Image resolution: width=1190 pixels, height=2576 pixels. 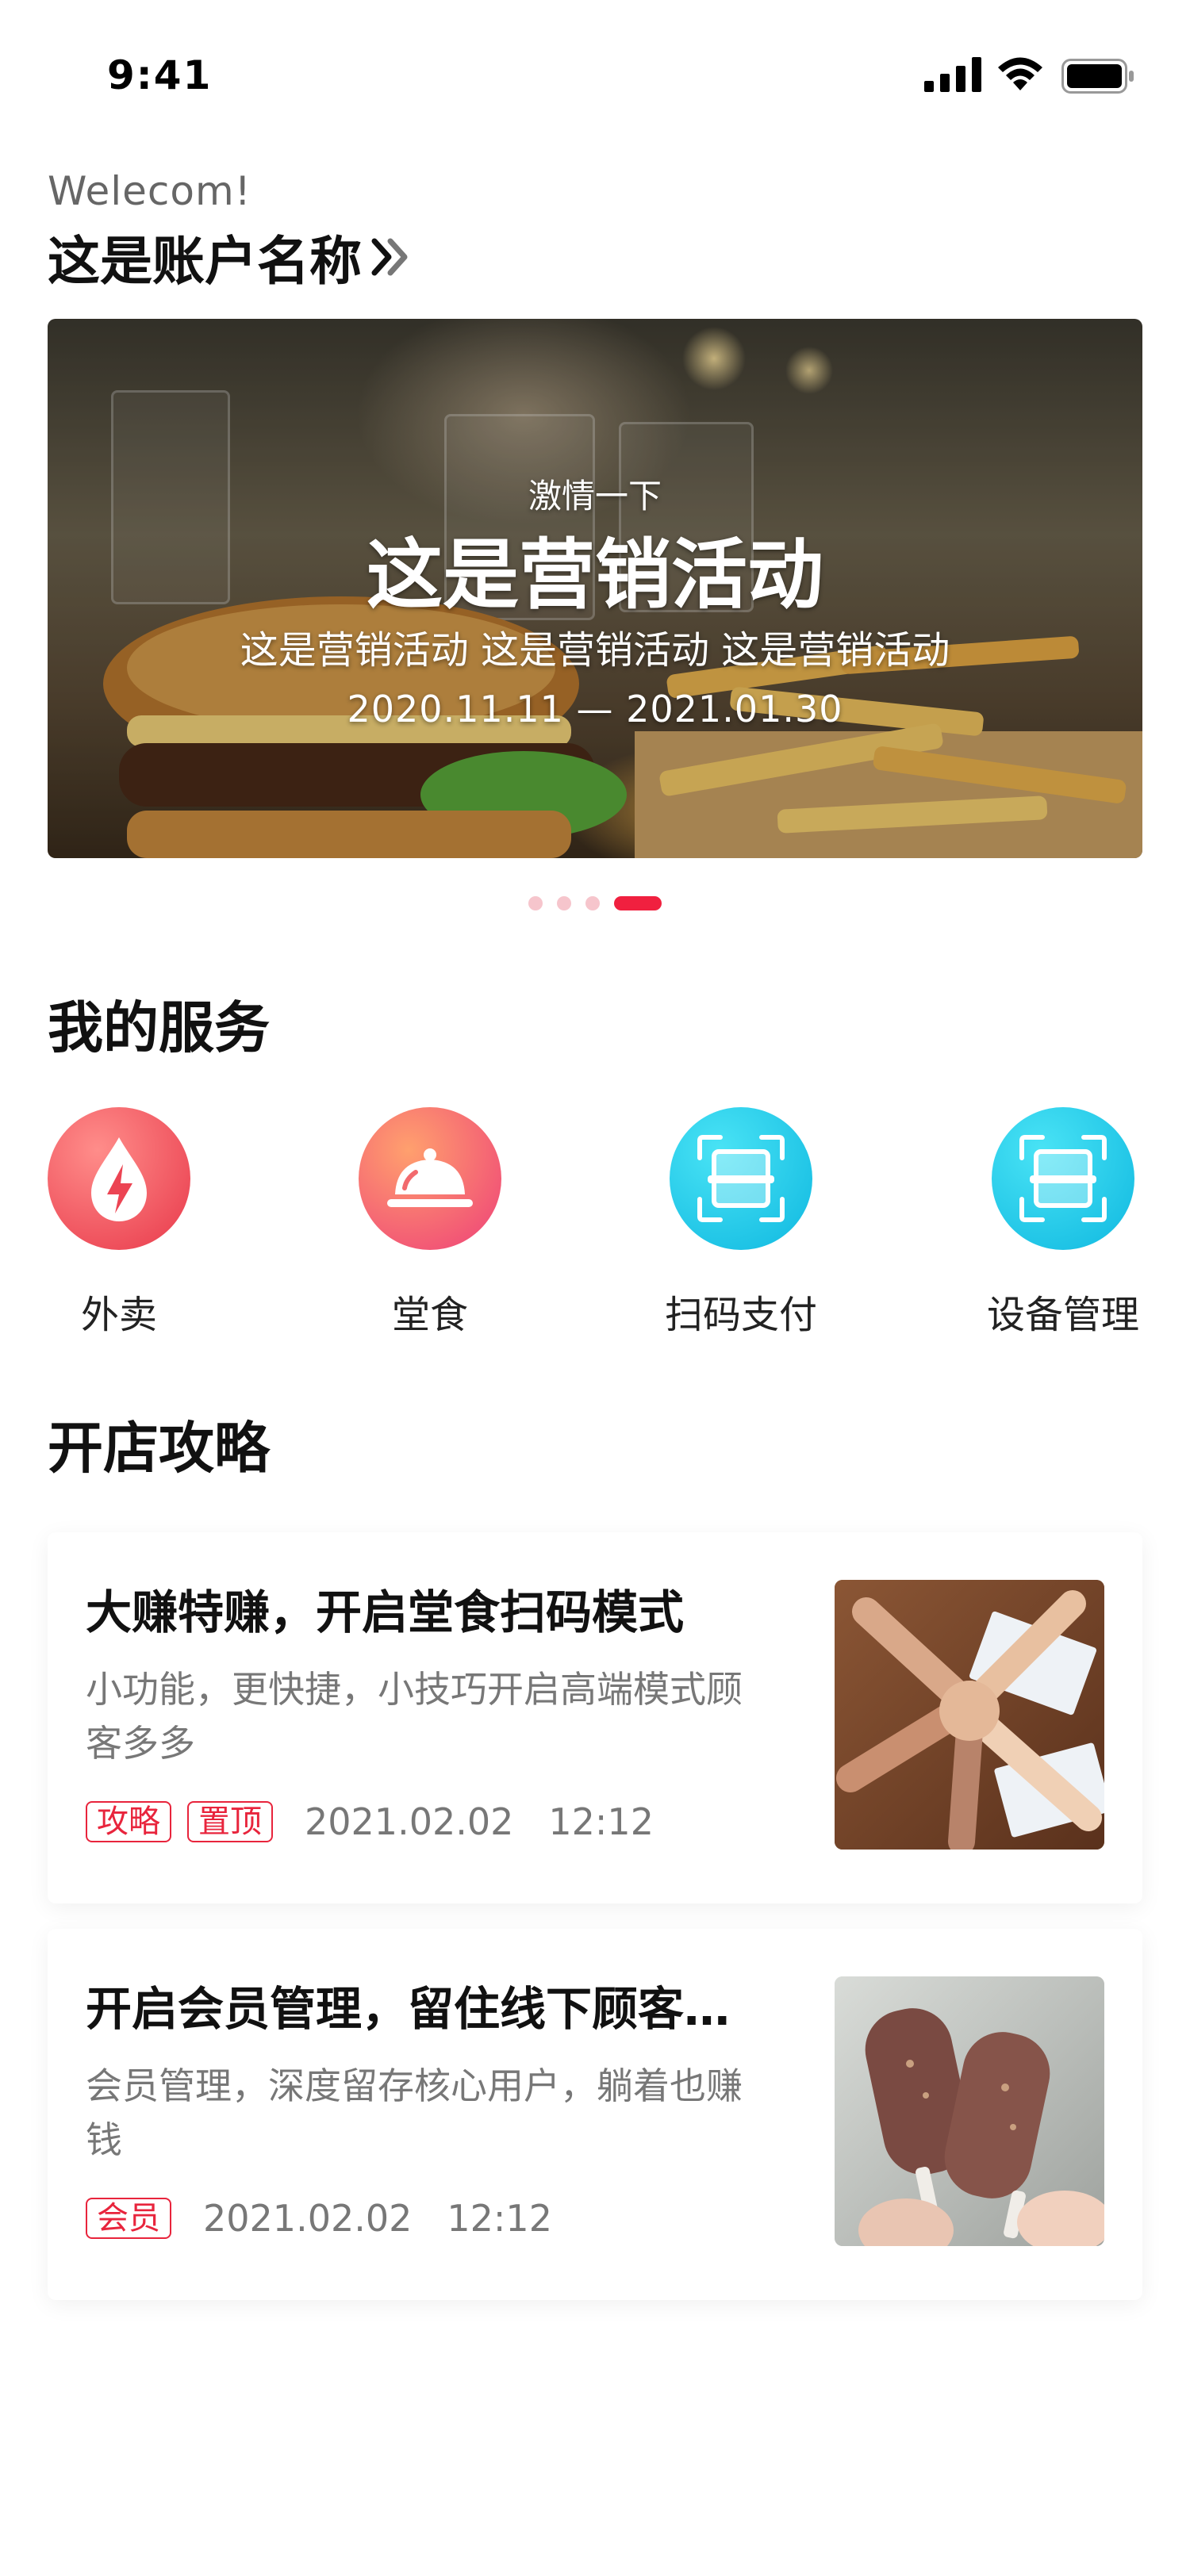 What do you see at coordinates (118, 1315) in the screenshot?
I see `service-label: 外卖` at bounding box center [118, 1315].